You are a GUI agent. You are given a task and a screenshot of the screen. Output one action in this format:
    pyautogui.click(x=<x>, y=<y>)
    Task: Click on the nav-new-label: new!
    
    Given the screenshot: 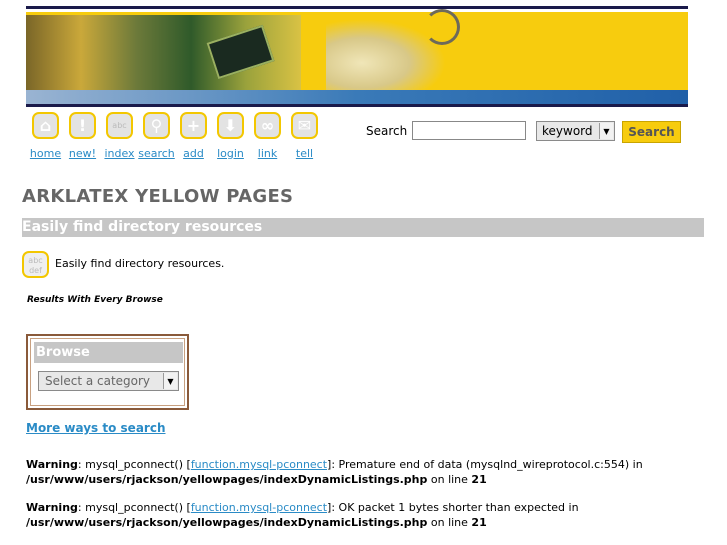 What is the action you would take?
    pyautogui.click(x=82, y=153)
    